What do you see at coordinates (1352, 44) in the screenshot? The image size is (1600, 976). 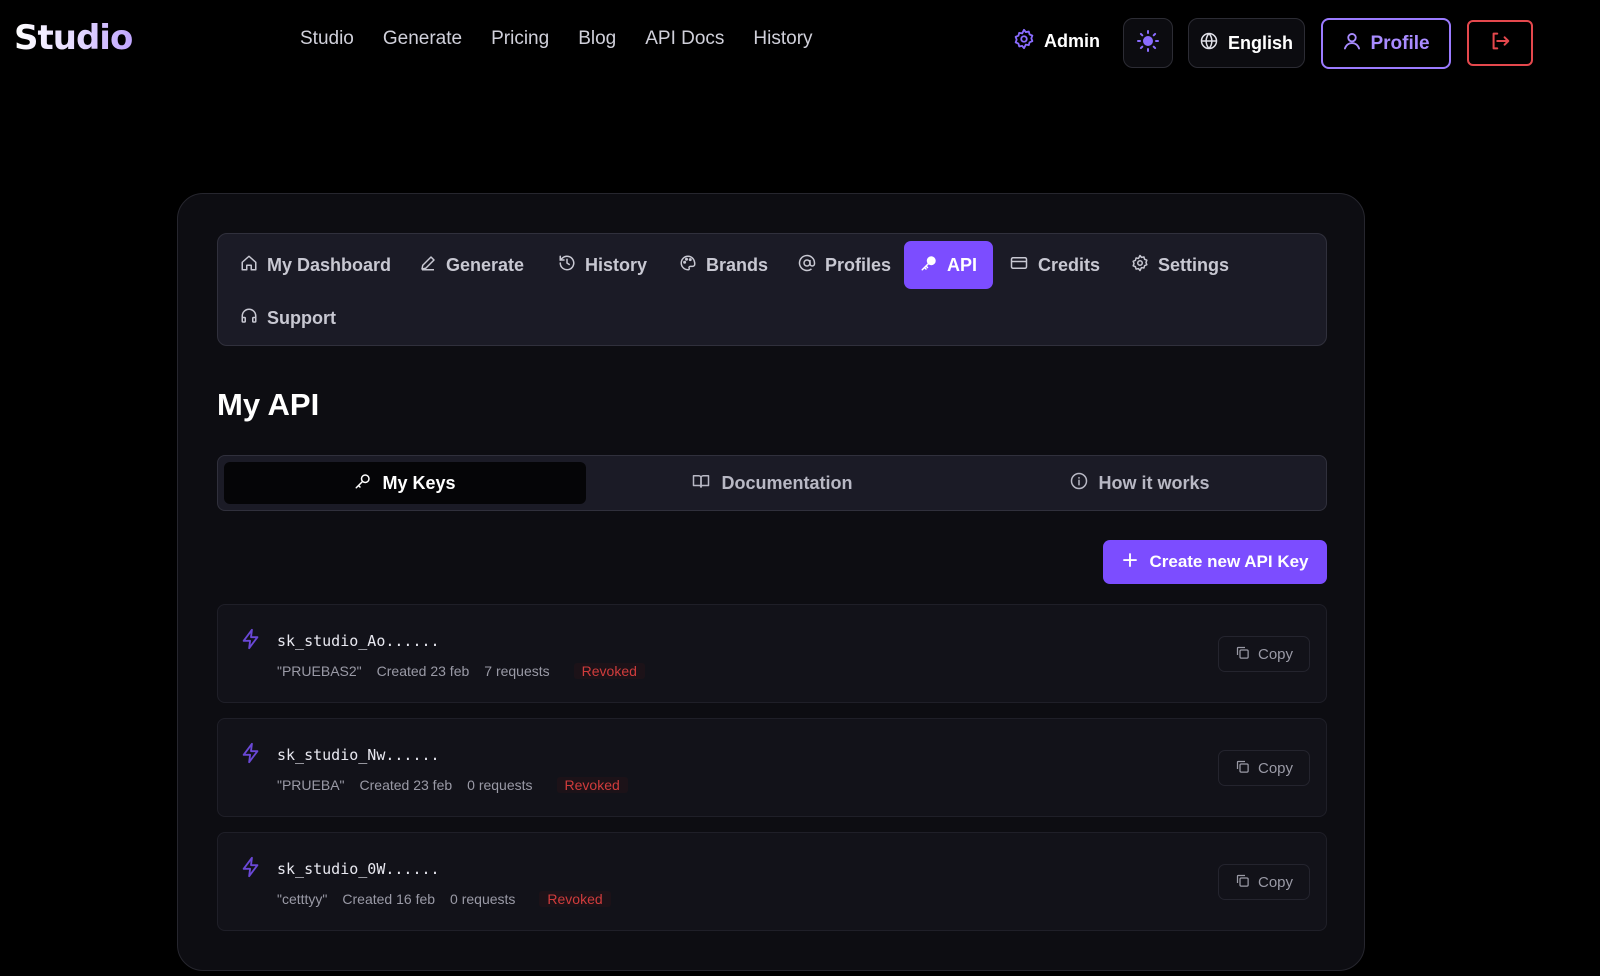 I see `user-icon` at bounding box center [1352, 44].